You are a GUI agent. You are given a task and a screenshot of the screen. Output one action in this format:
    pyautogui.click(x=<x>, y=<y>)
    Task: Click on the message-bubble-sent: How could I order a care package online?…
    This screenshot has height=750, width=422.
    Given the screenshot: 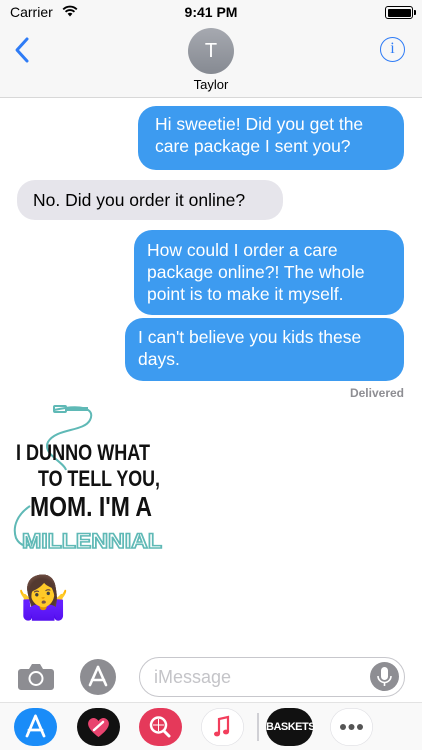 What is the action you would take?
    pyautogui.click(x=269, y=272)
    